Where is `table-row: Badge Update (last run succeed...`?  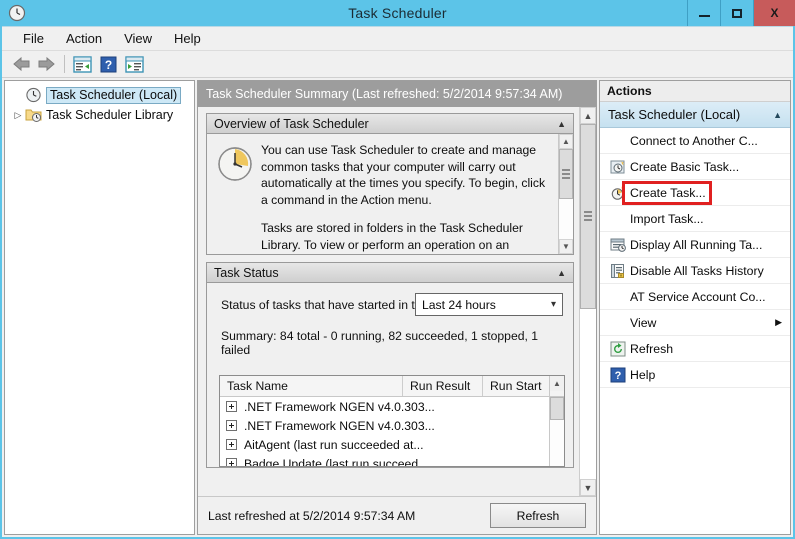
table-row: Badge Update (last run succeed... is located at coordinates (384, 460).